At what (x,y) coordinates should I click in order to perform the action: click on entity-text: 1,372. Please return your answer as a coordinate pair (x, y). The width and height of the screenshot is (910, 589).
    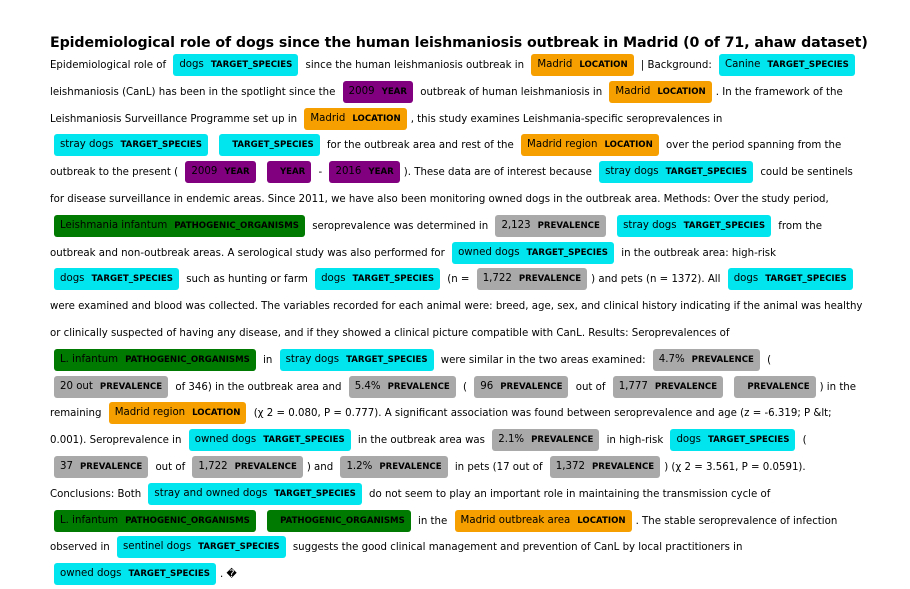
    Looking at the image, I should click on (570, 466).